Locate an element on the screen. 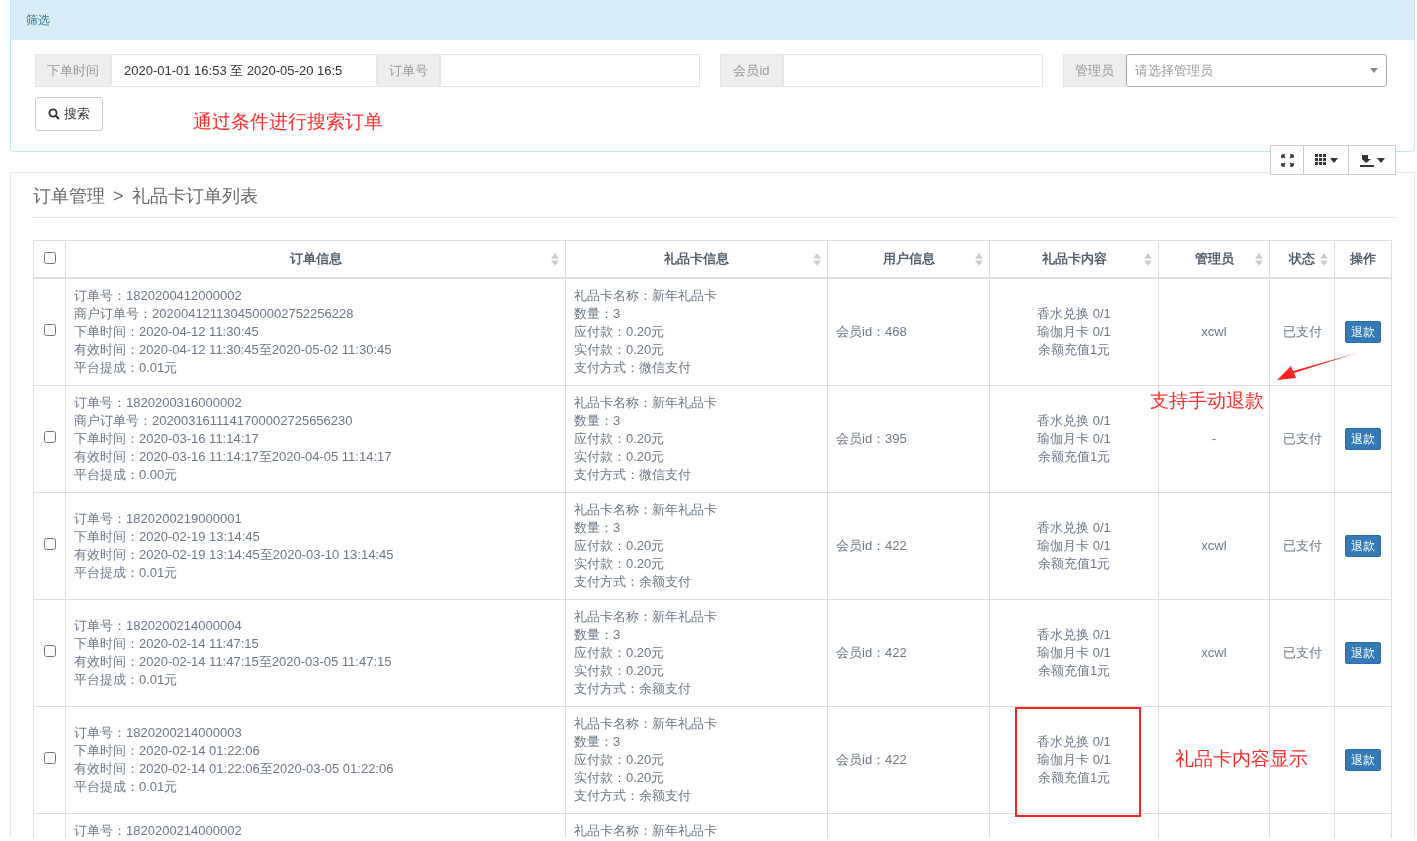 This screenshot has height=841, width=1417. order-detail: 有效时间：2020-02-14 11:47:15至2020-03-05 11:47:15 is located at coordinates (233, 662).